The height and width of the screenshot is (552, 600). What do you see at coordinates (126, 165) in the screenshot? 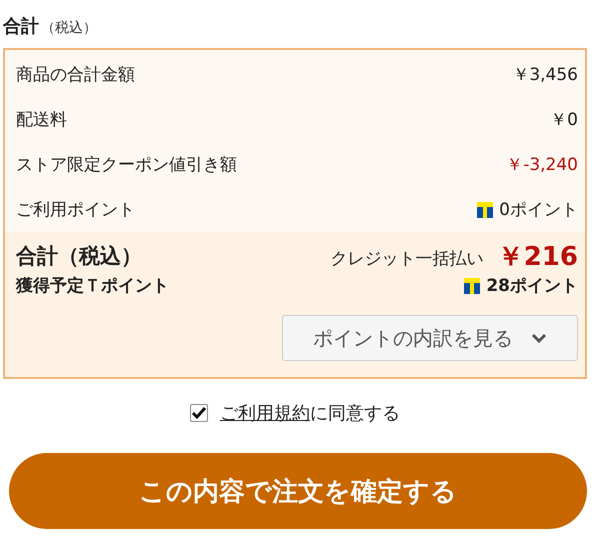
I see `row-label: ストア限定クーポン値引き額` at bounding box center [126, 165].